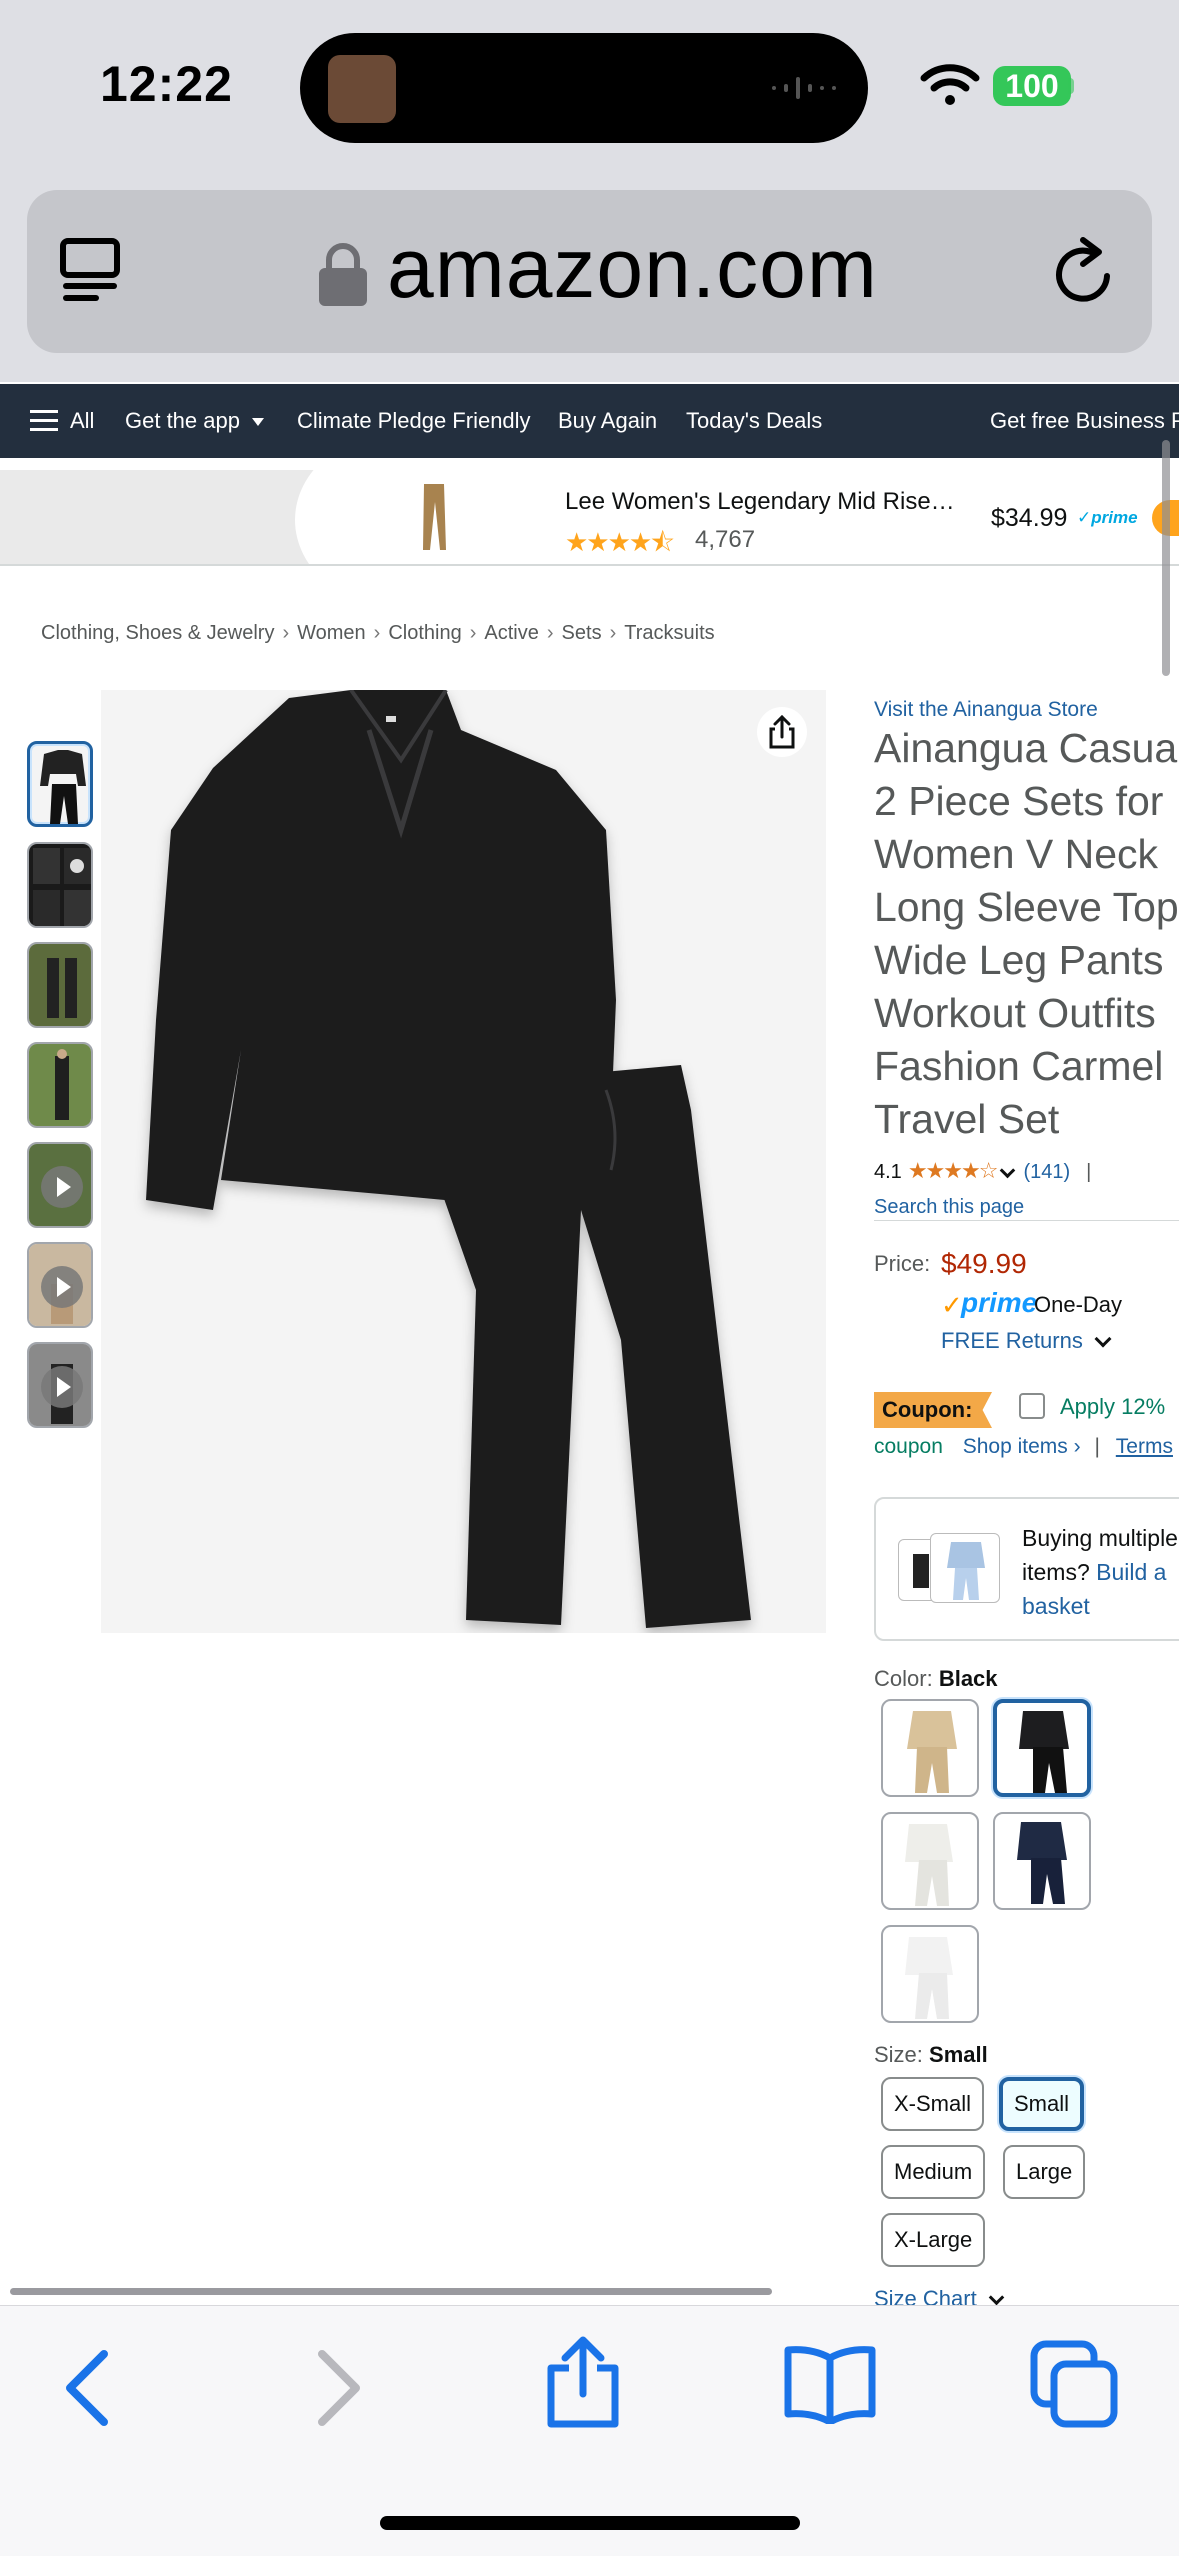 The image size is (1179, 2556). What do you see at coordinates (583, 2382) in the screenshot?
I see `share-icon` at bounding box center [583, 2382].